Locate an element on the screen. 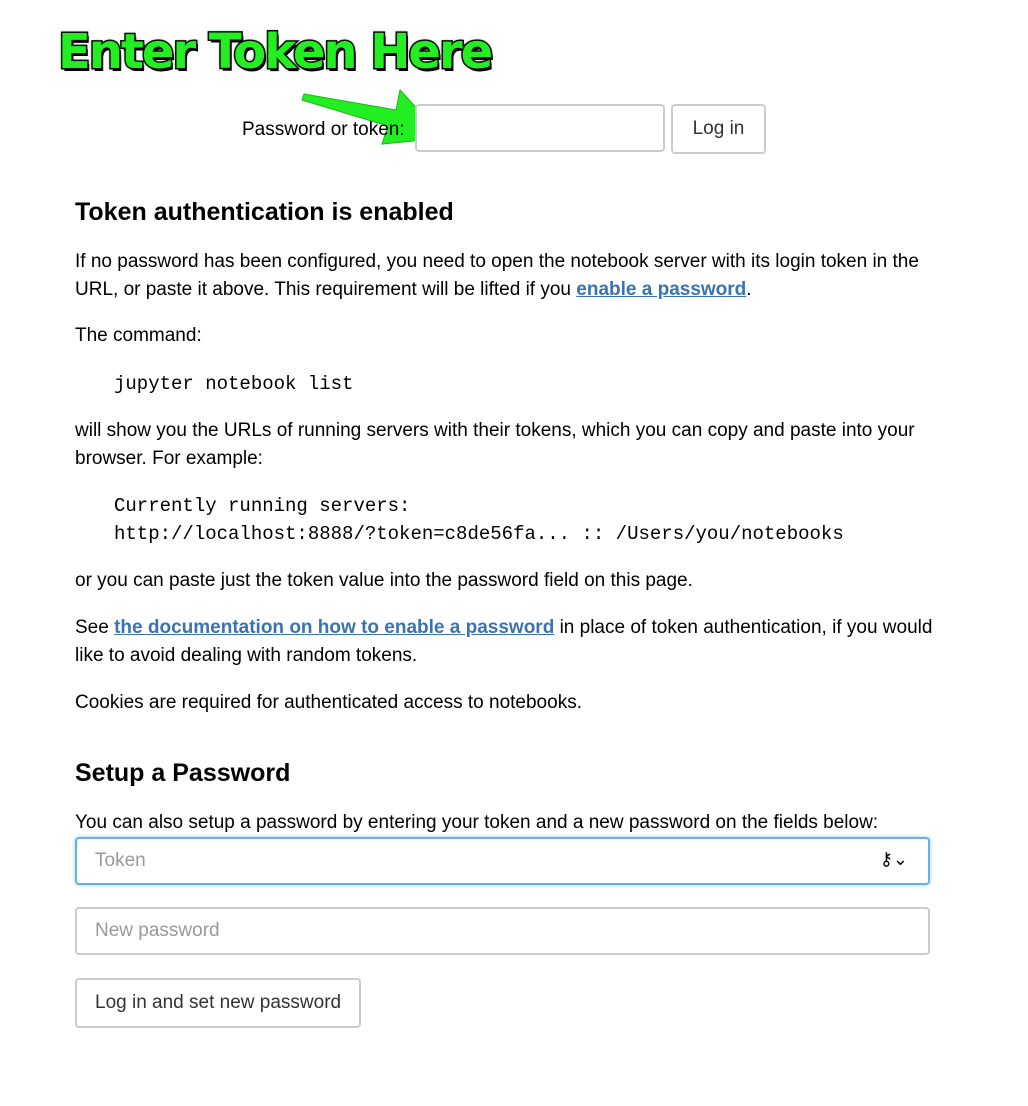 The height and width of the screenshot is (1106, 1028). new-password-input is located at coordinates (502, 931).